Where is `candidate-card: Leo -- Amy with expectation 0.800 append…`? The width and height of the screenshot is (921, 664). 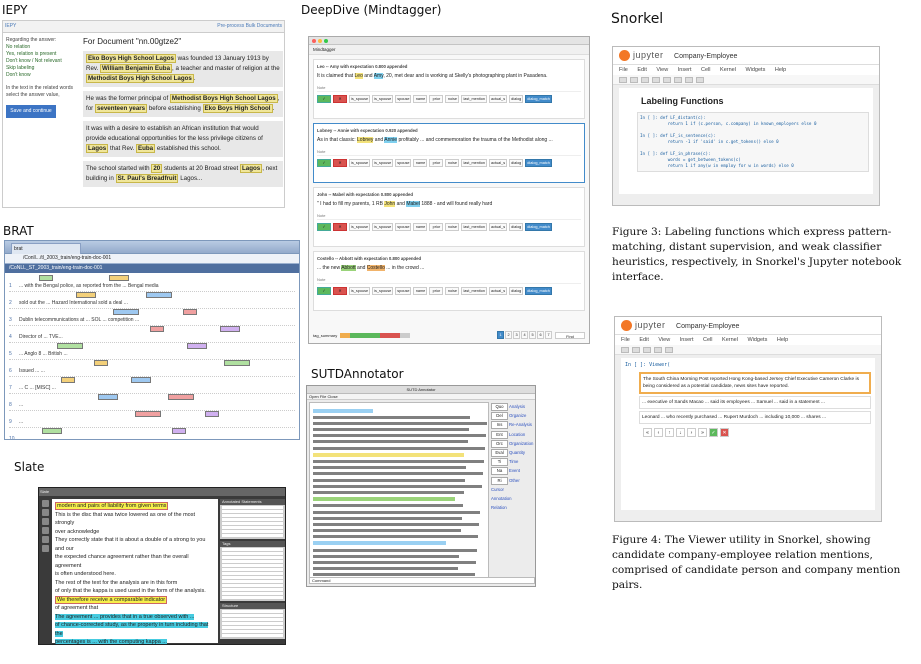
candidate-card: Leo -- Amy with expectation 0.800 append… is located at coordinates (449, 89).